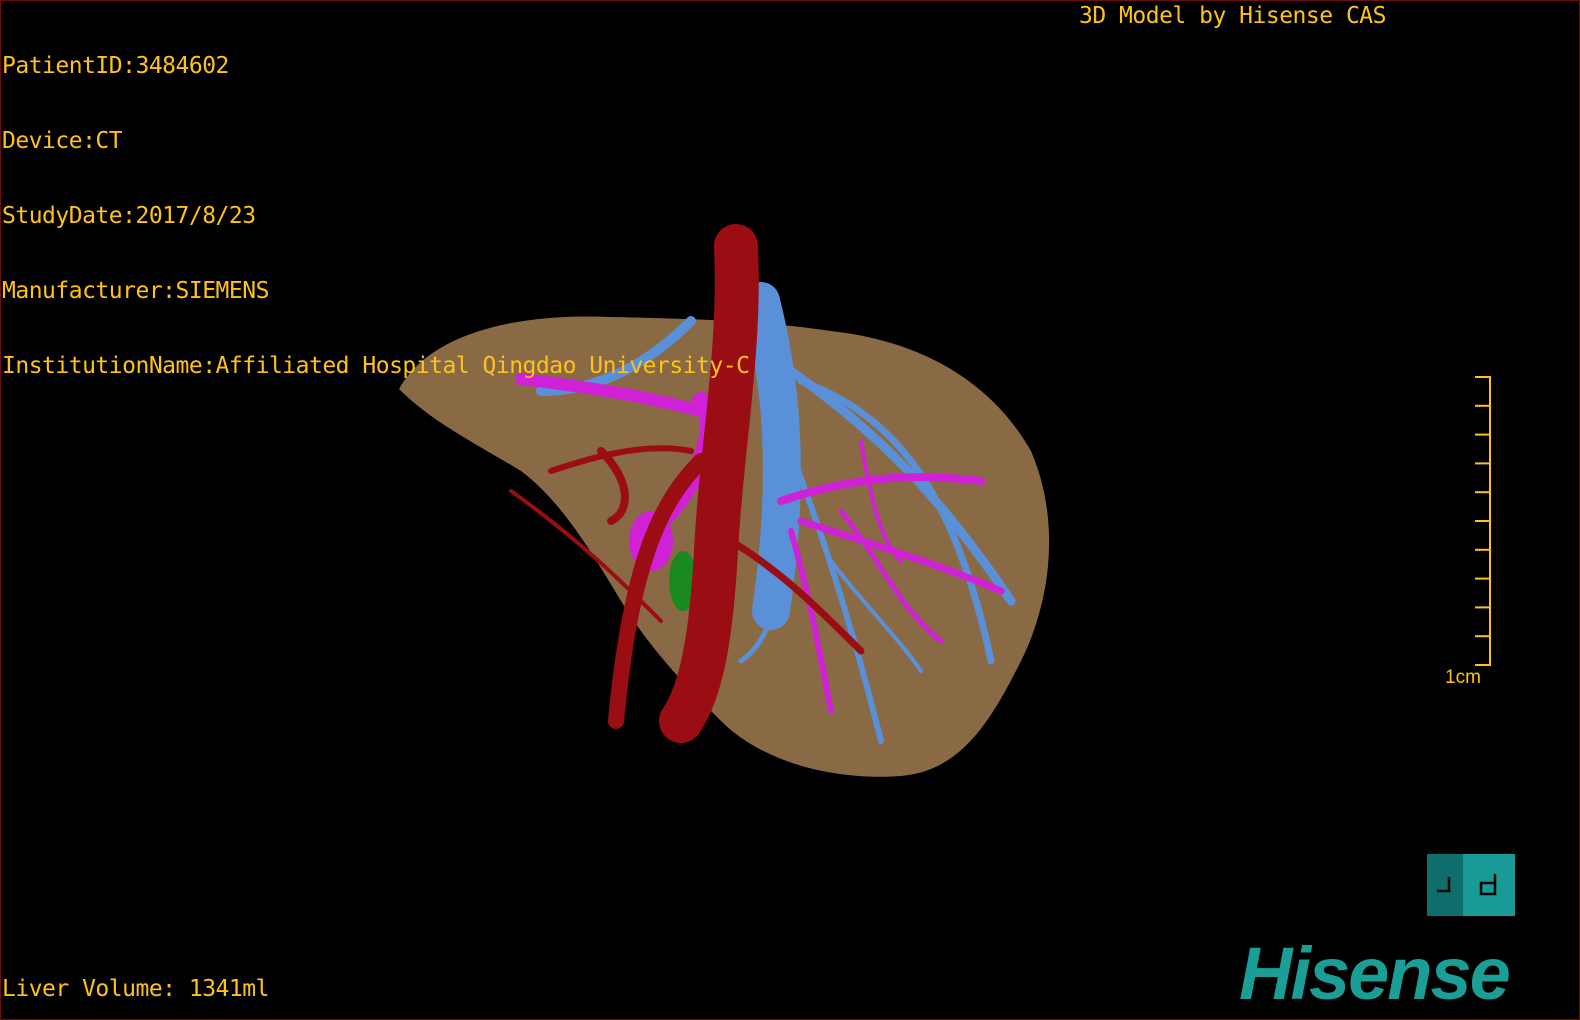  What do you see at coordinates (1445, 885) in the screenshot?
I see `left-panel-icon` at bounding box center [1445, 885].